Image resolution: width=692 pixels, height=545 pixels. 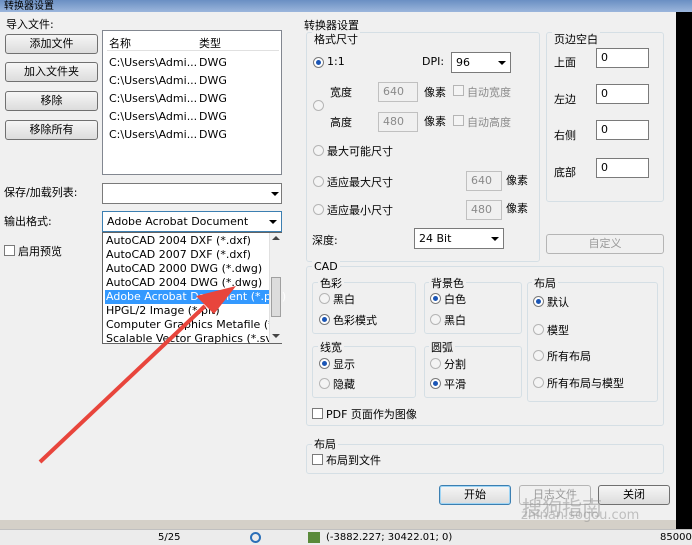 I want to click on zoom-icon, so click(x=255, y=537).